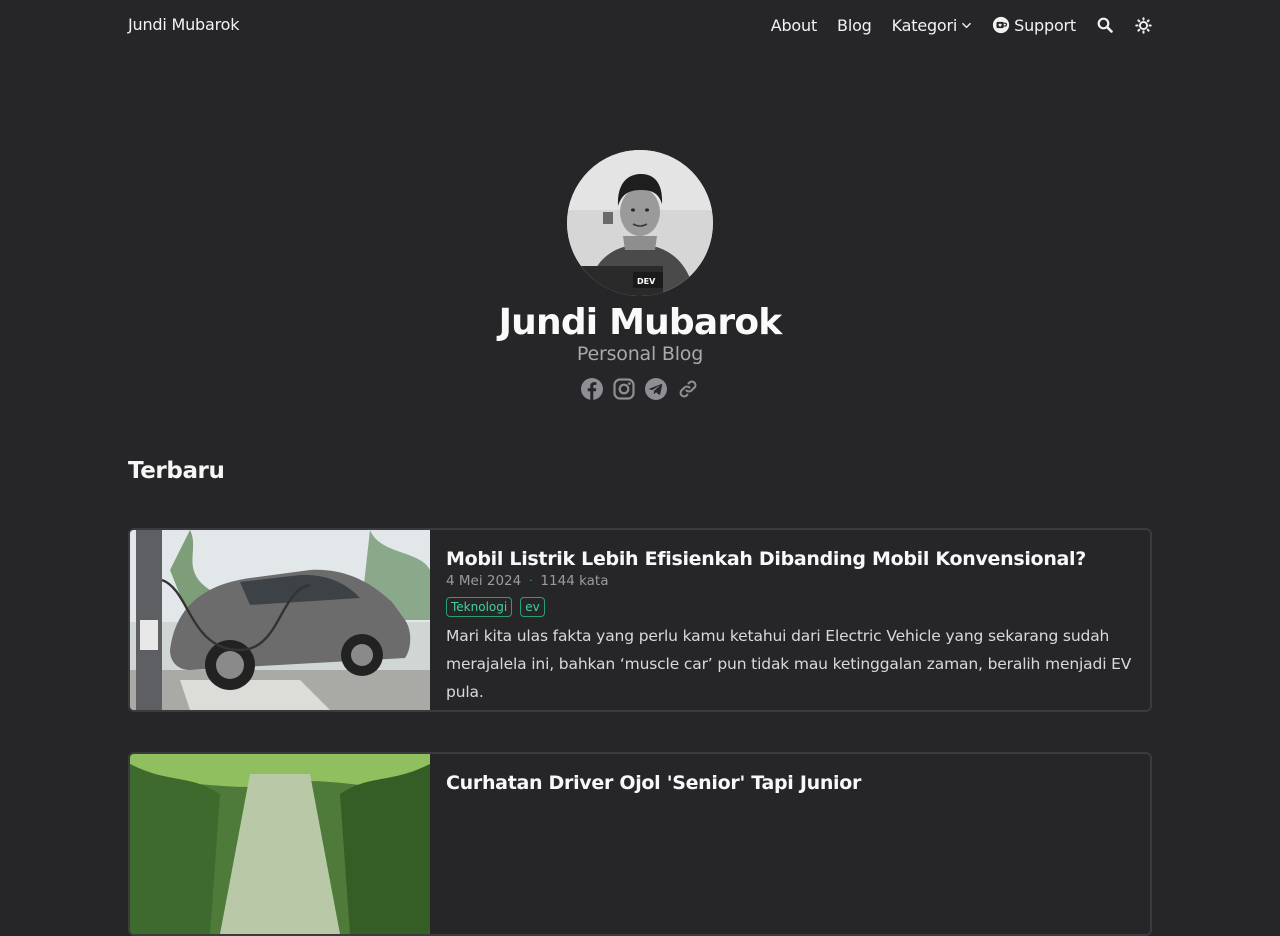  I want to click on social-links, so click(640, 389).